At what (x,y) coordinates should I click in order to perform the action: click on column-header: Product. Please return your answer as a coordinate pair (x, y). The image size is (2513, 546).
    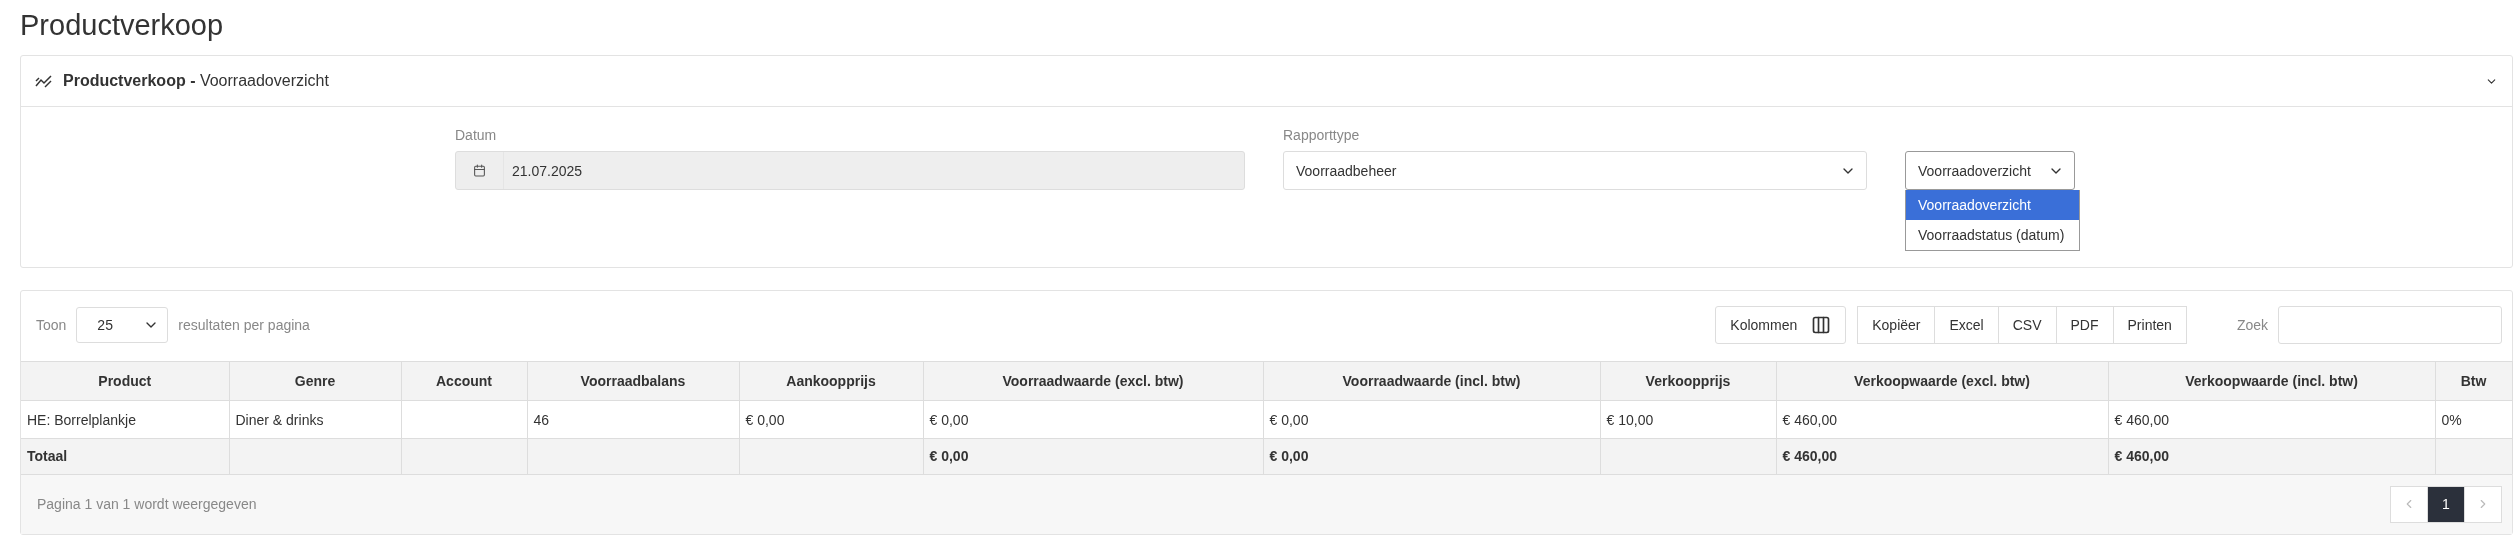
    Looking at the image, I should click on (125, 381).